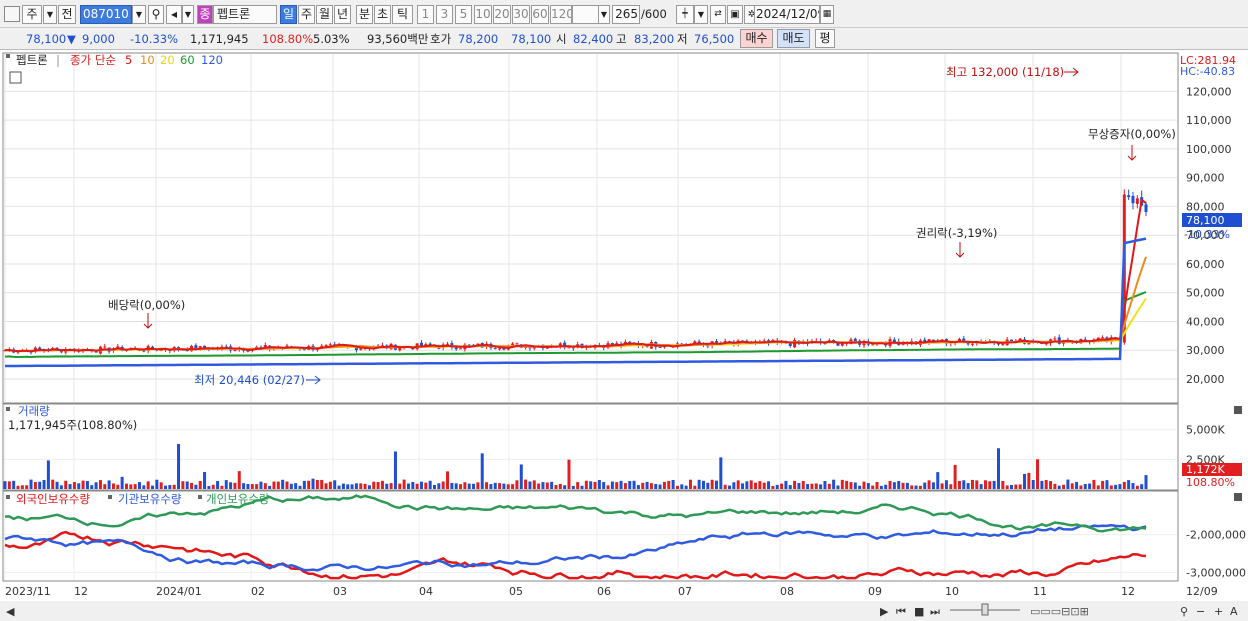  What do you see at coordinates (901, 611) in the screenshot?
I see `jump-start-icon: ⏮` at bounding box center [901, 611].